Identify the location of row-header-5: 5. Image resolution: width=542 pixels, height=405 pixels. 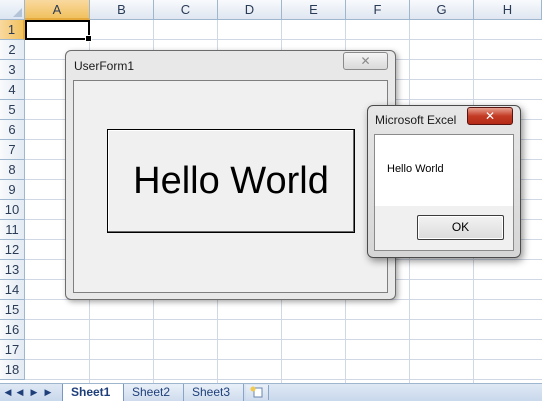
(12, 110).